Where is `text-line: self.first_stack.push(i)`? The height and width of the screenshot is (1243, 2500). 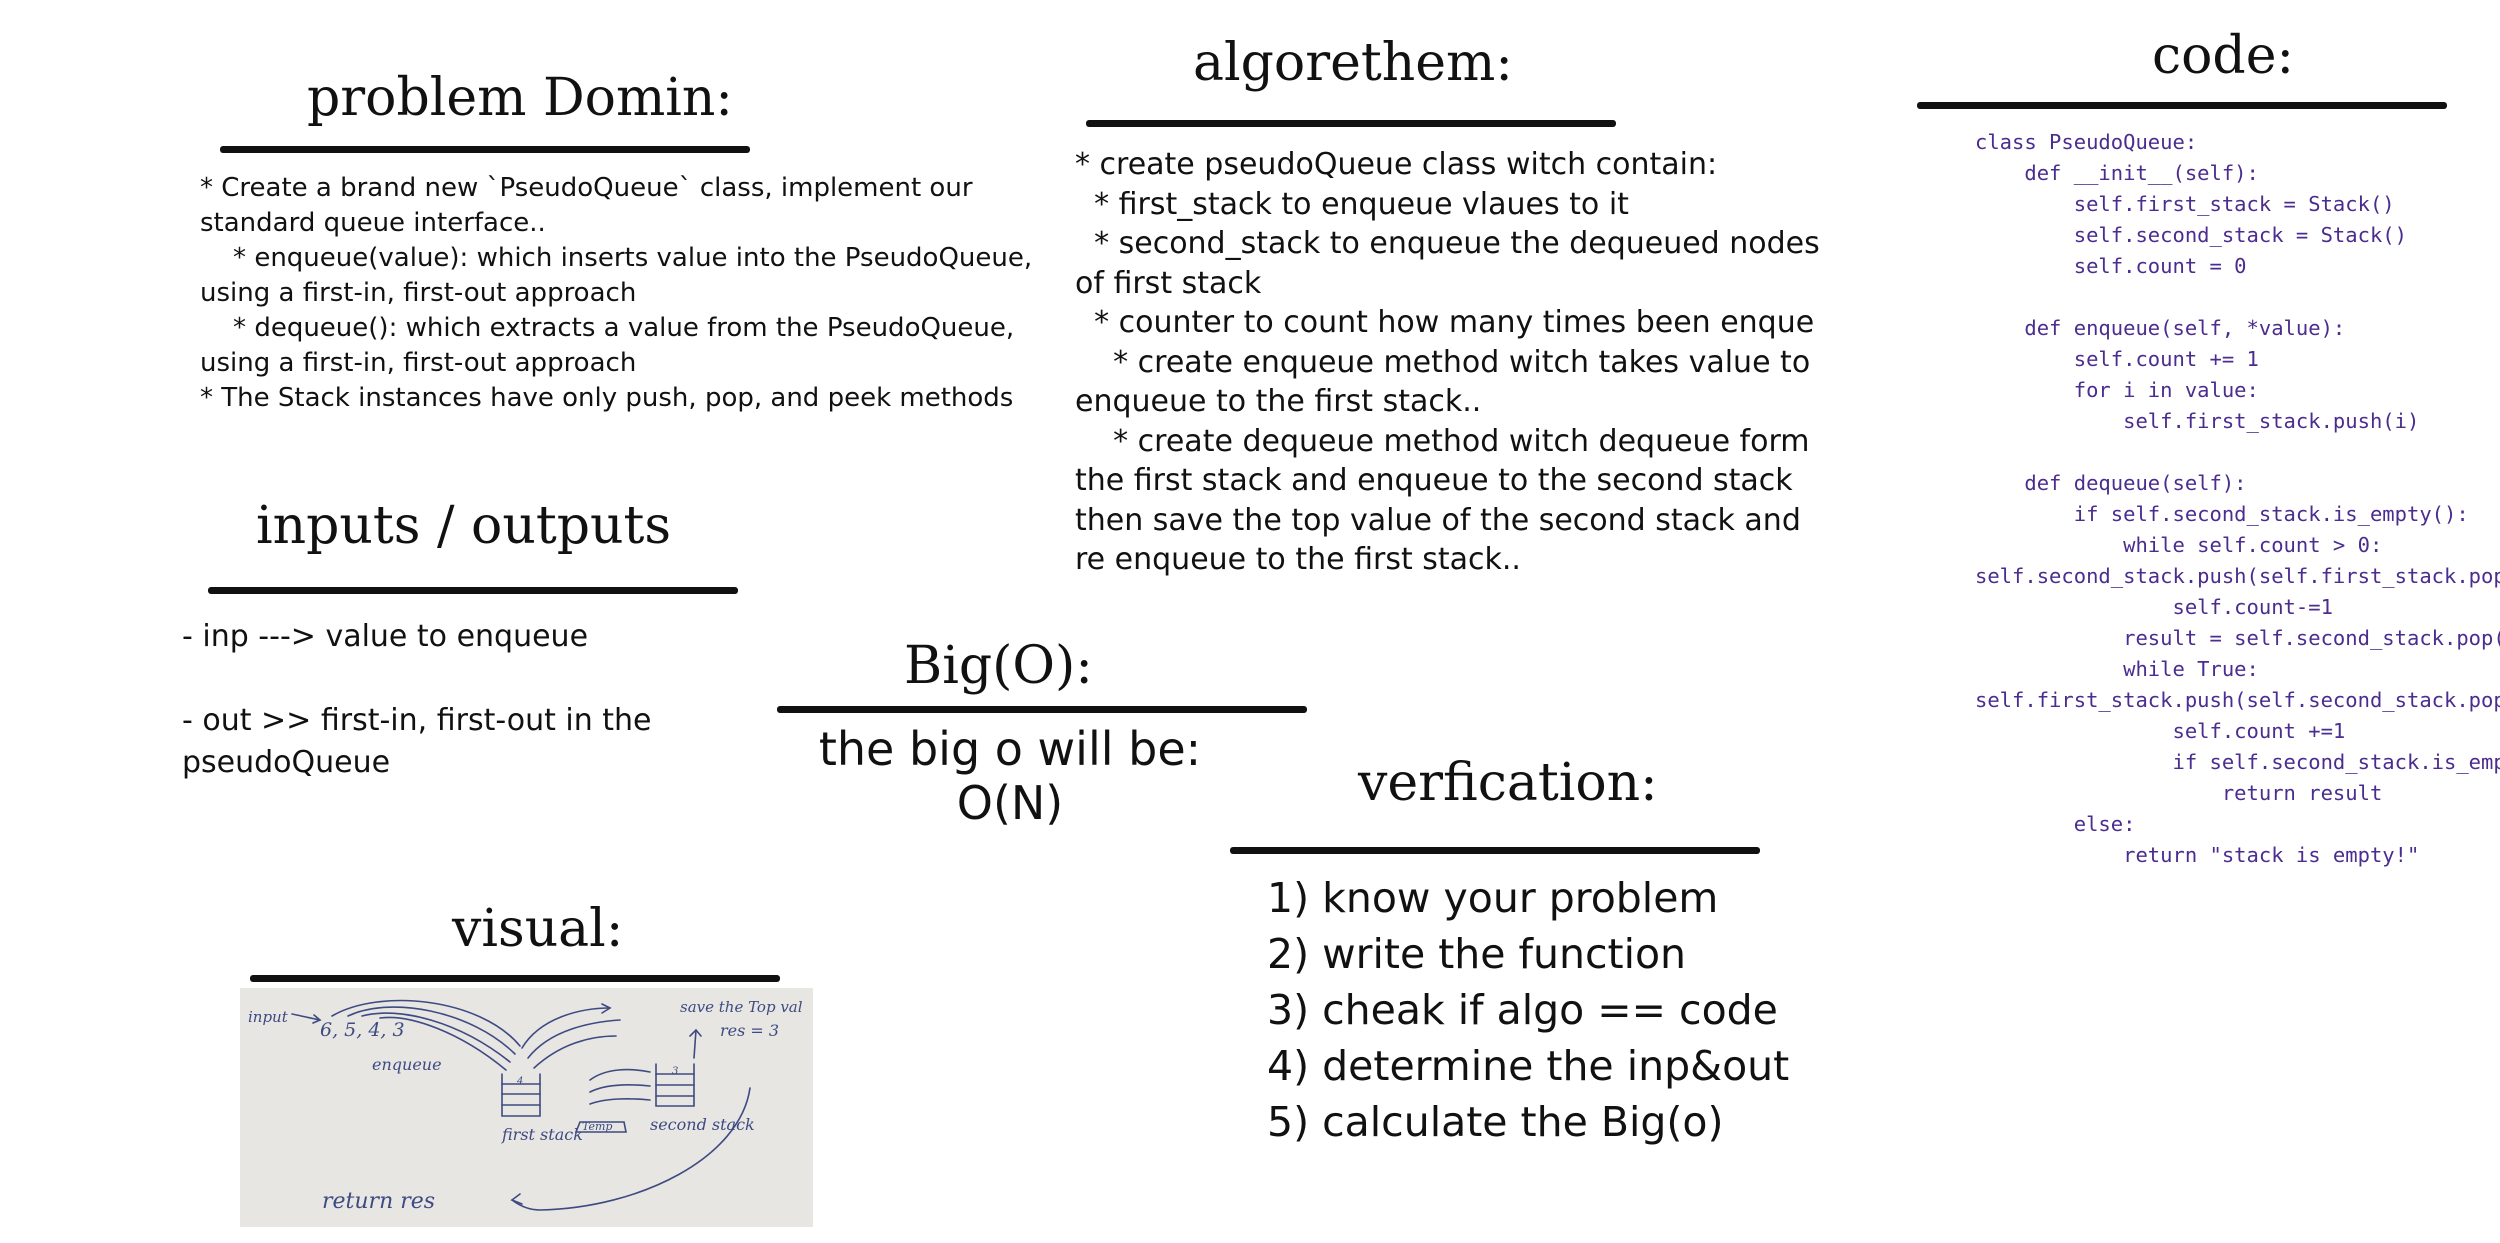
text-line: self.first_stack.push(i) is located at coordinates (2197, 421).